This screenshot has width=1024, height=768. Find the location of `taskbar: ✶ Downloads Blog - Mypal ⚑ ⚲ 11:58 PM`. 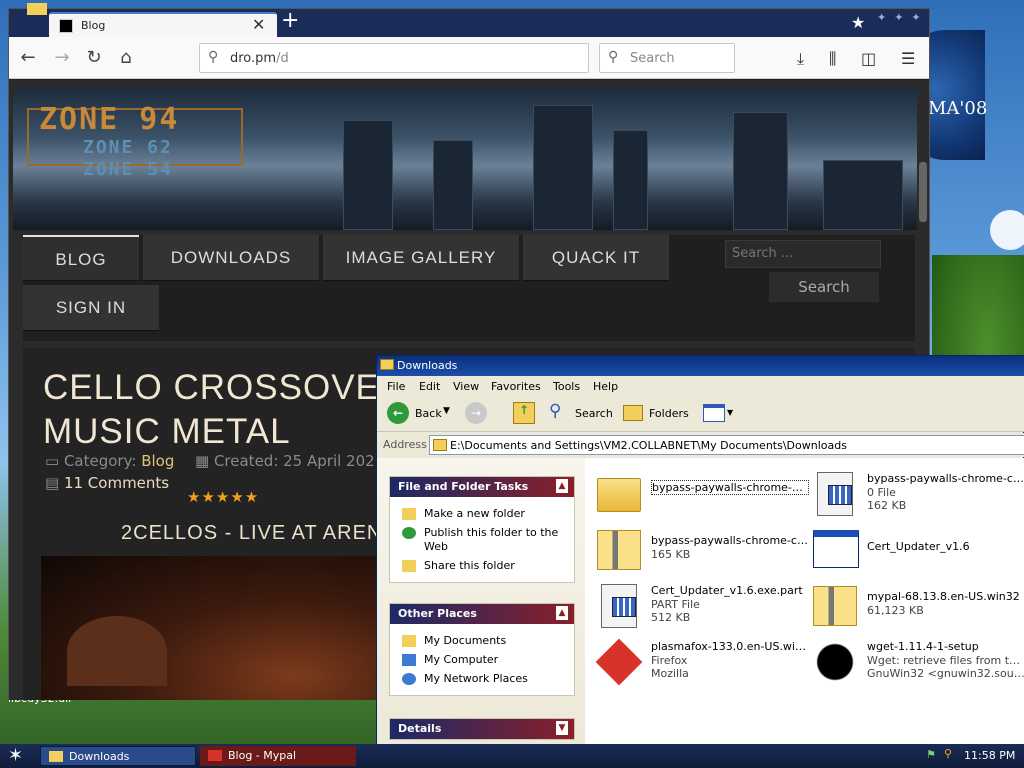

taskbar: ✶ Downloads Blog - Mypal ⚑ ⚲ 11:58 PM is located at coordinates (512, 756).